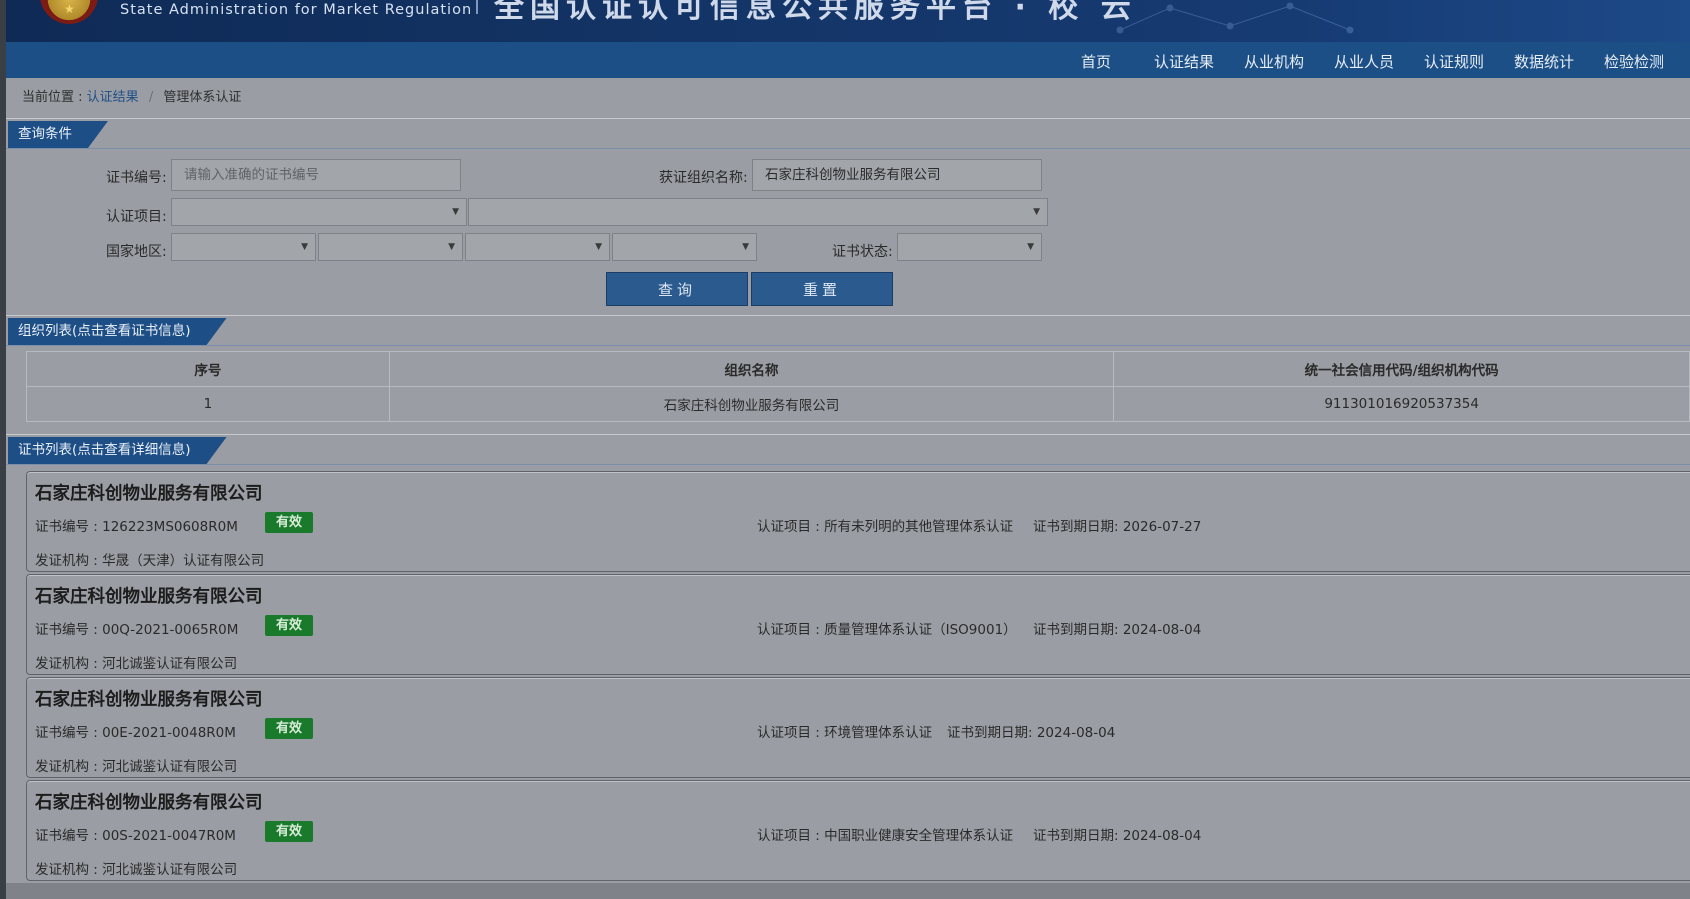  I want to click on col-header-credit-code: 统一社会信用代码/组织机构代码, so click(1401, 369).